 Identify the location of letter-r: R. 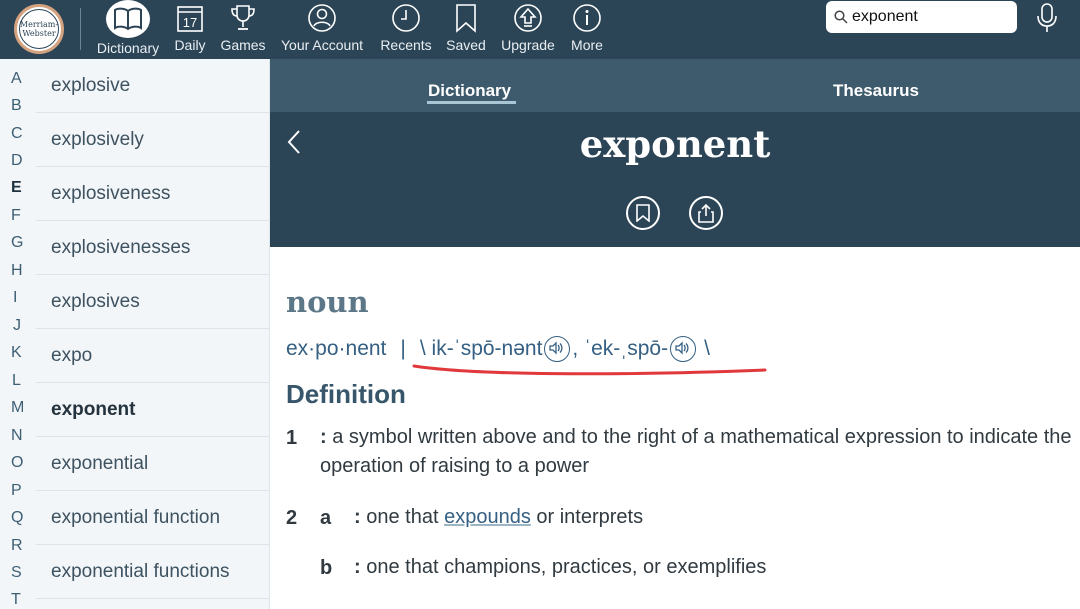
(17, 546).